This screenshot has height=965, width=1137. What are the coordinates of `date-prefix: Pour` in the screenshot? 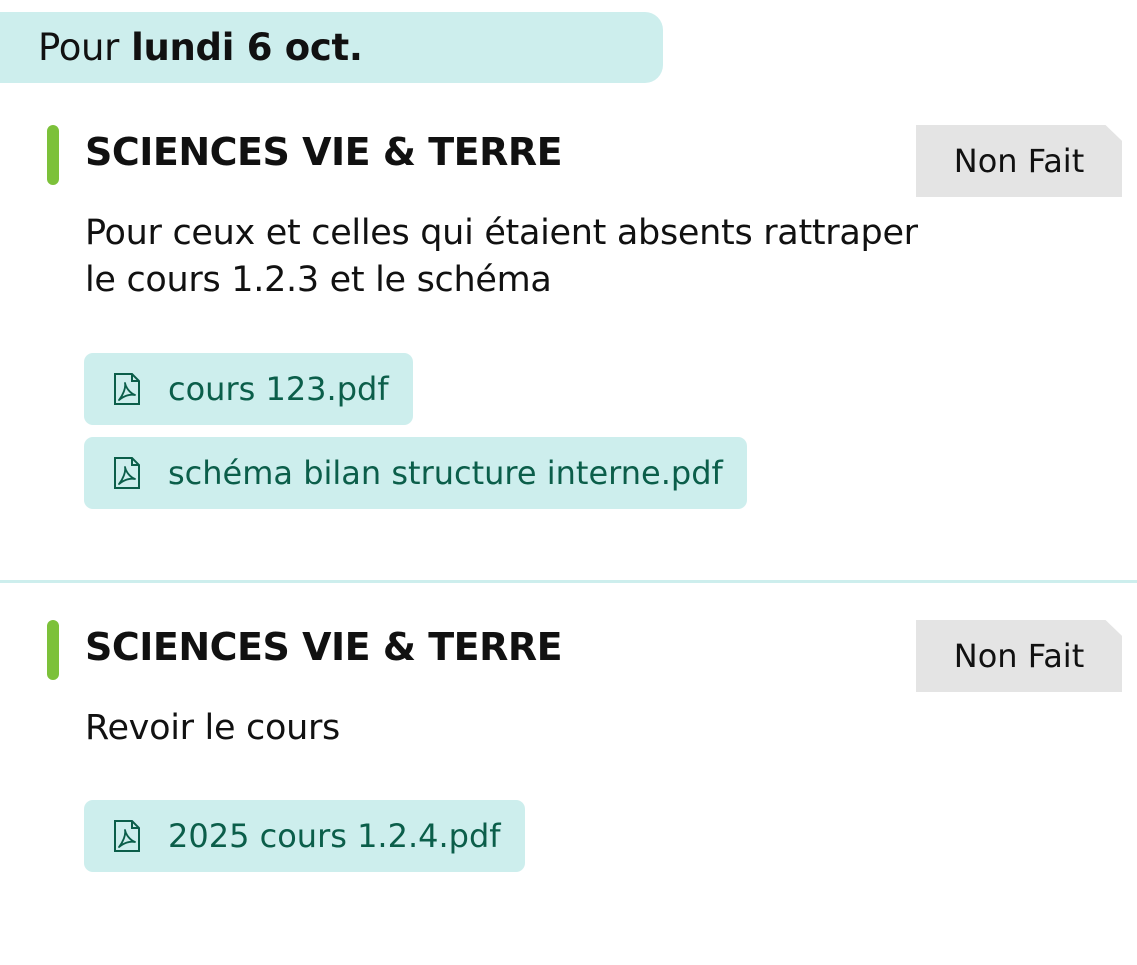 It's located at (79, 47).